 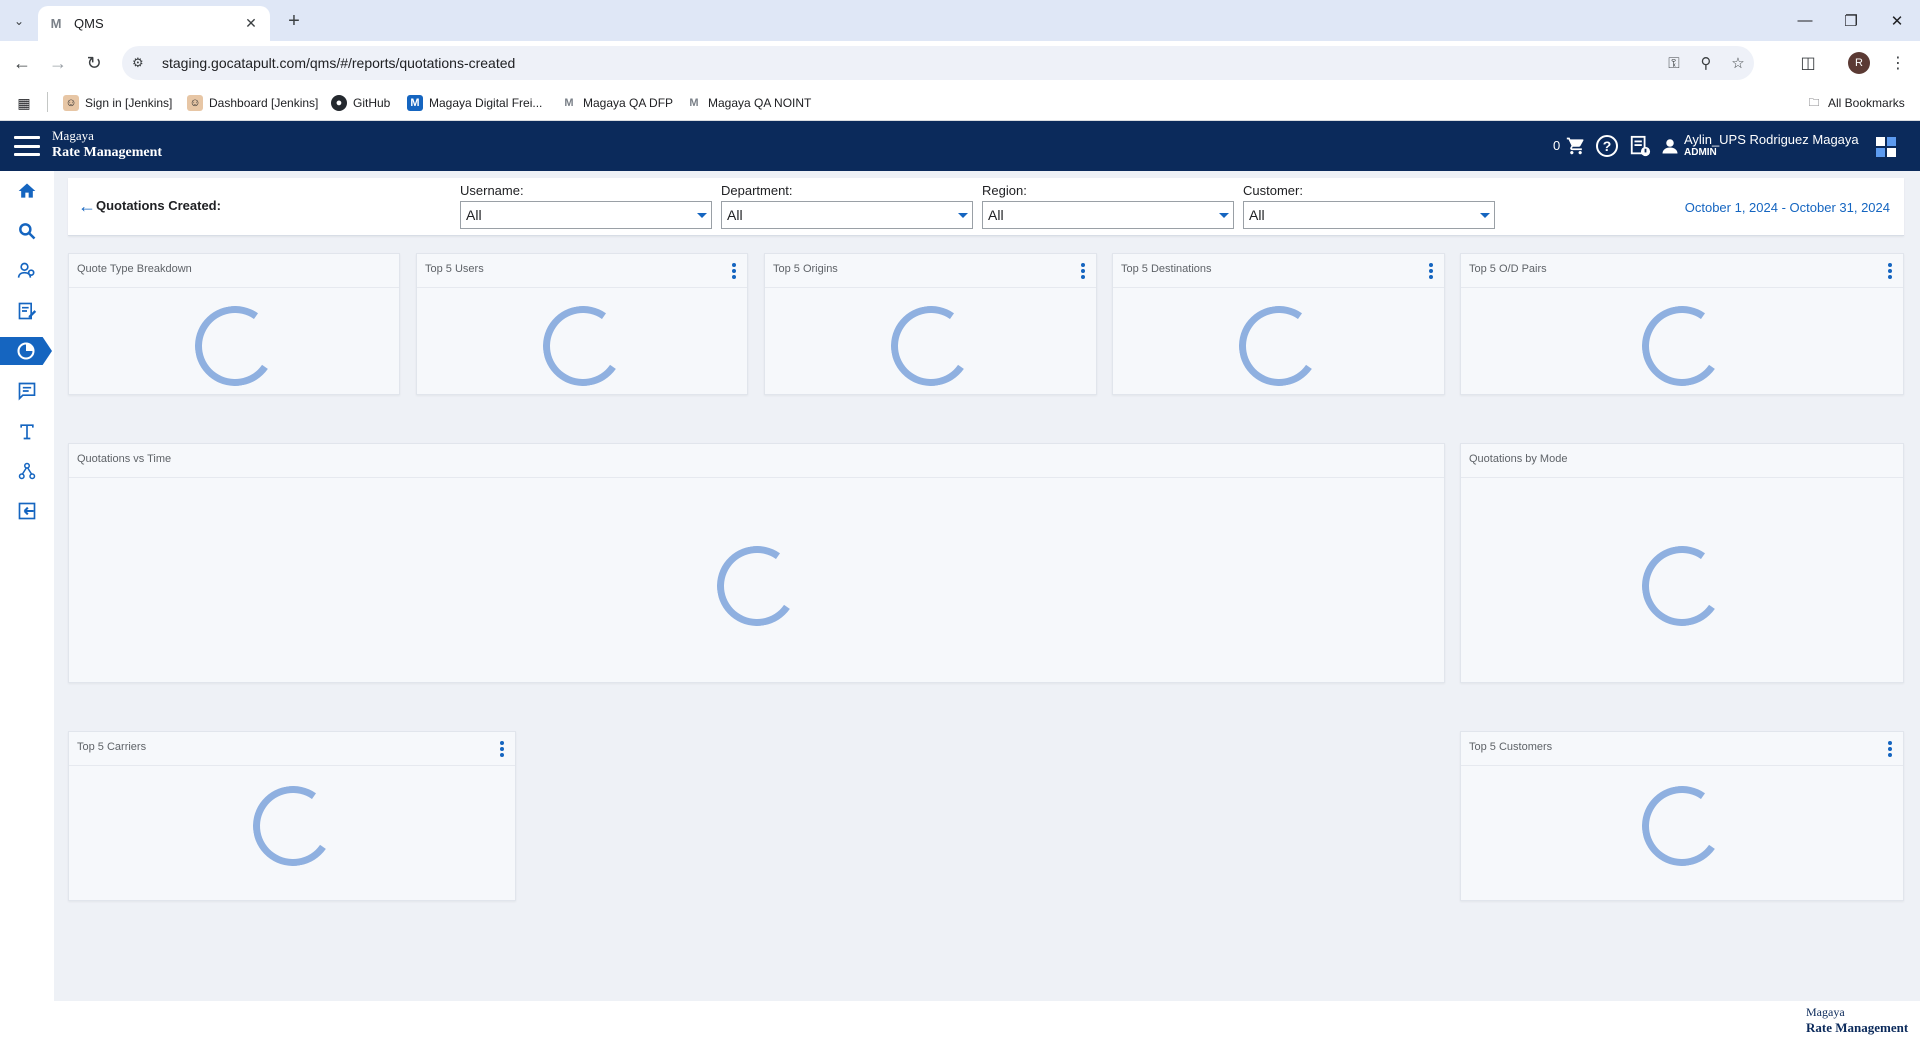 I want to click on sidebar-item-reports, so click(x=26, y=351).